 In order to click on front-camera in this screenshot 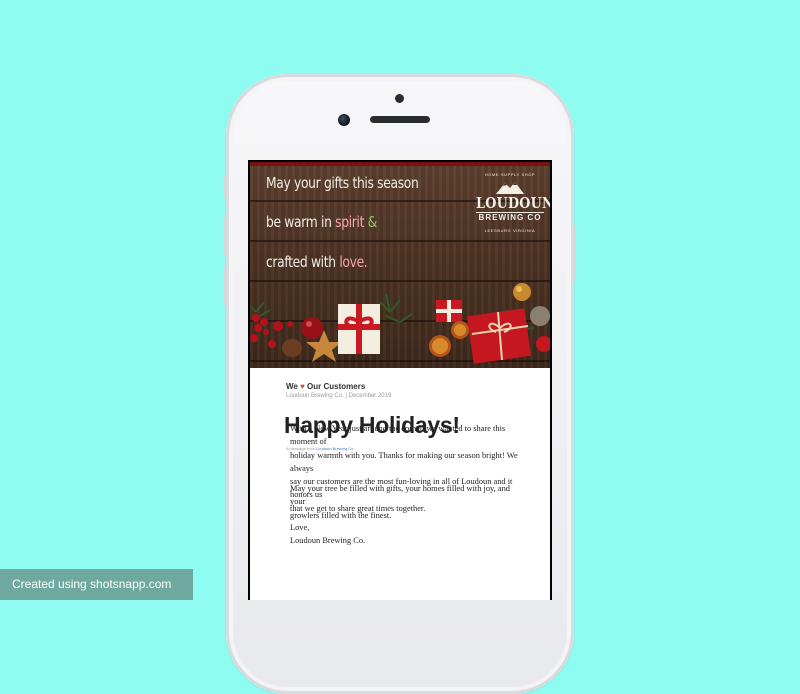, I will do `click(344, 120)`.